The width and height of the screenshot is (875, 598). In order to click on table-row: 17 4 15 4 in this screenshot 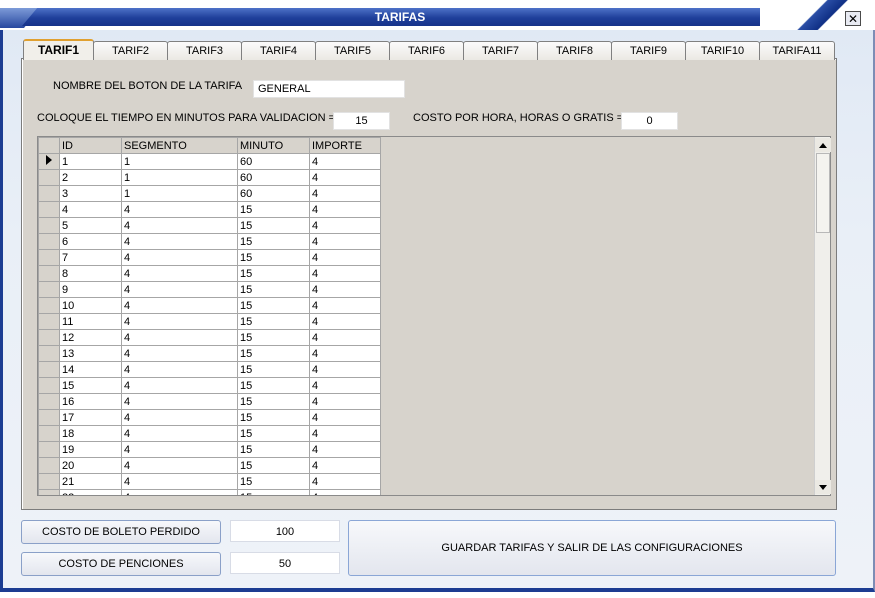, I will do `click(209, 417)`.